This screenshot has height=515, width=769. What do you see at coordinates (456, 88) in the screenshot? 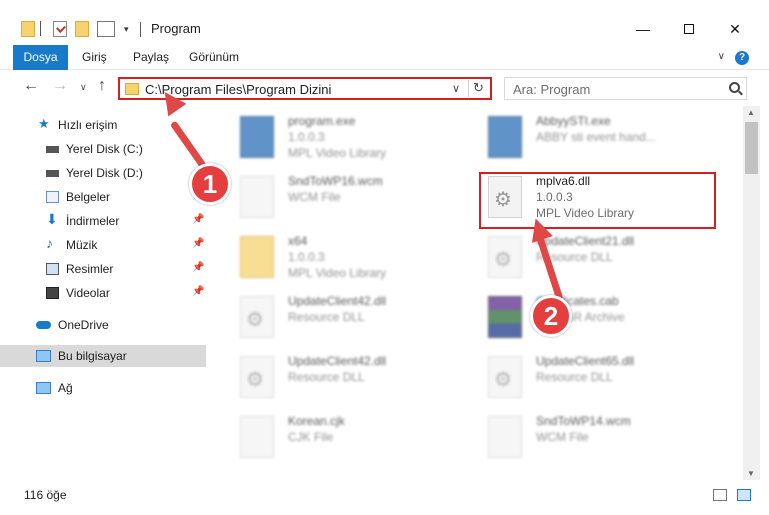
I see `chevron-down-icon: ∨` at bounding box center [456, 88].